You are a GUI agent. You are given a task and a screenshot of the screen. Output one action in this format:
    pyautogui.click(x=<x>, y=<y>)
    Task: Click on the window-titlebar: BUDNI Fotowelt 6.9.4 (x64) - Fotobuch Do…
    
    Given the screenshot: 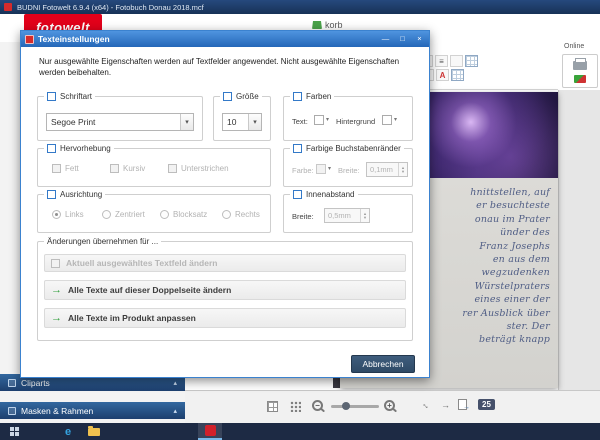 What is the action you would take?
    pyautogui.click(x=300, y=7)
    